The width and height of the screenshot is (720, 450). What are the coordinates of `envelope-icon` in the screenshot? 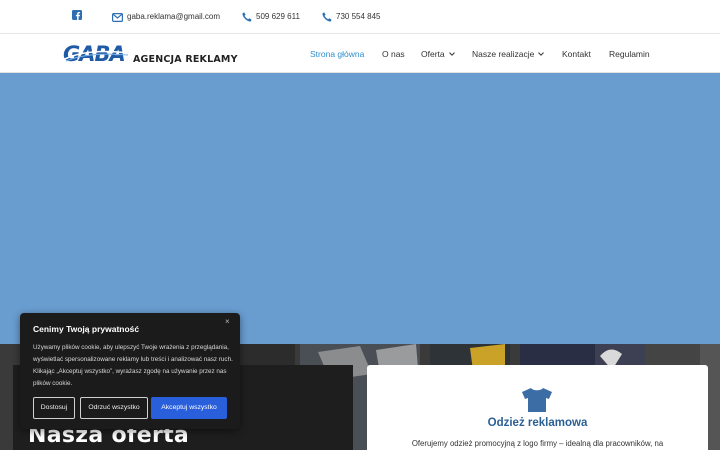 It's located at (117, 17).